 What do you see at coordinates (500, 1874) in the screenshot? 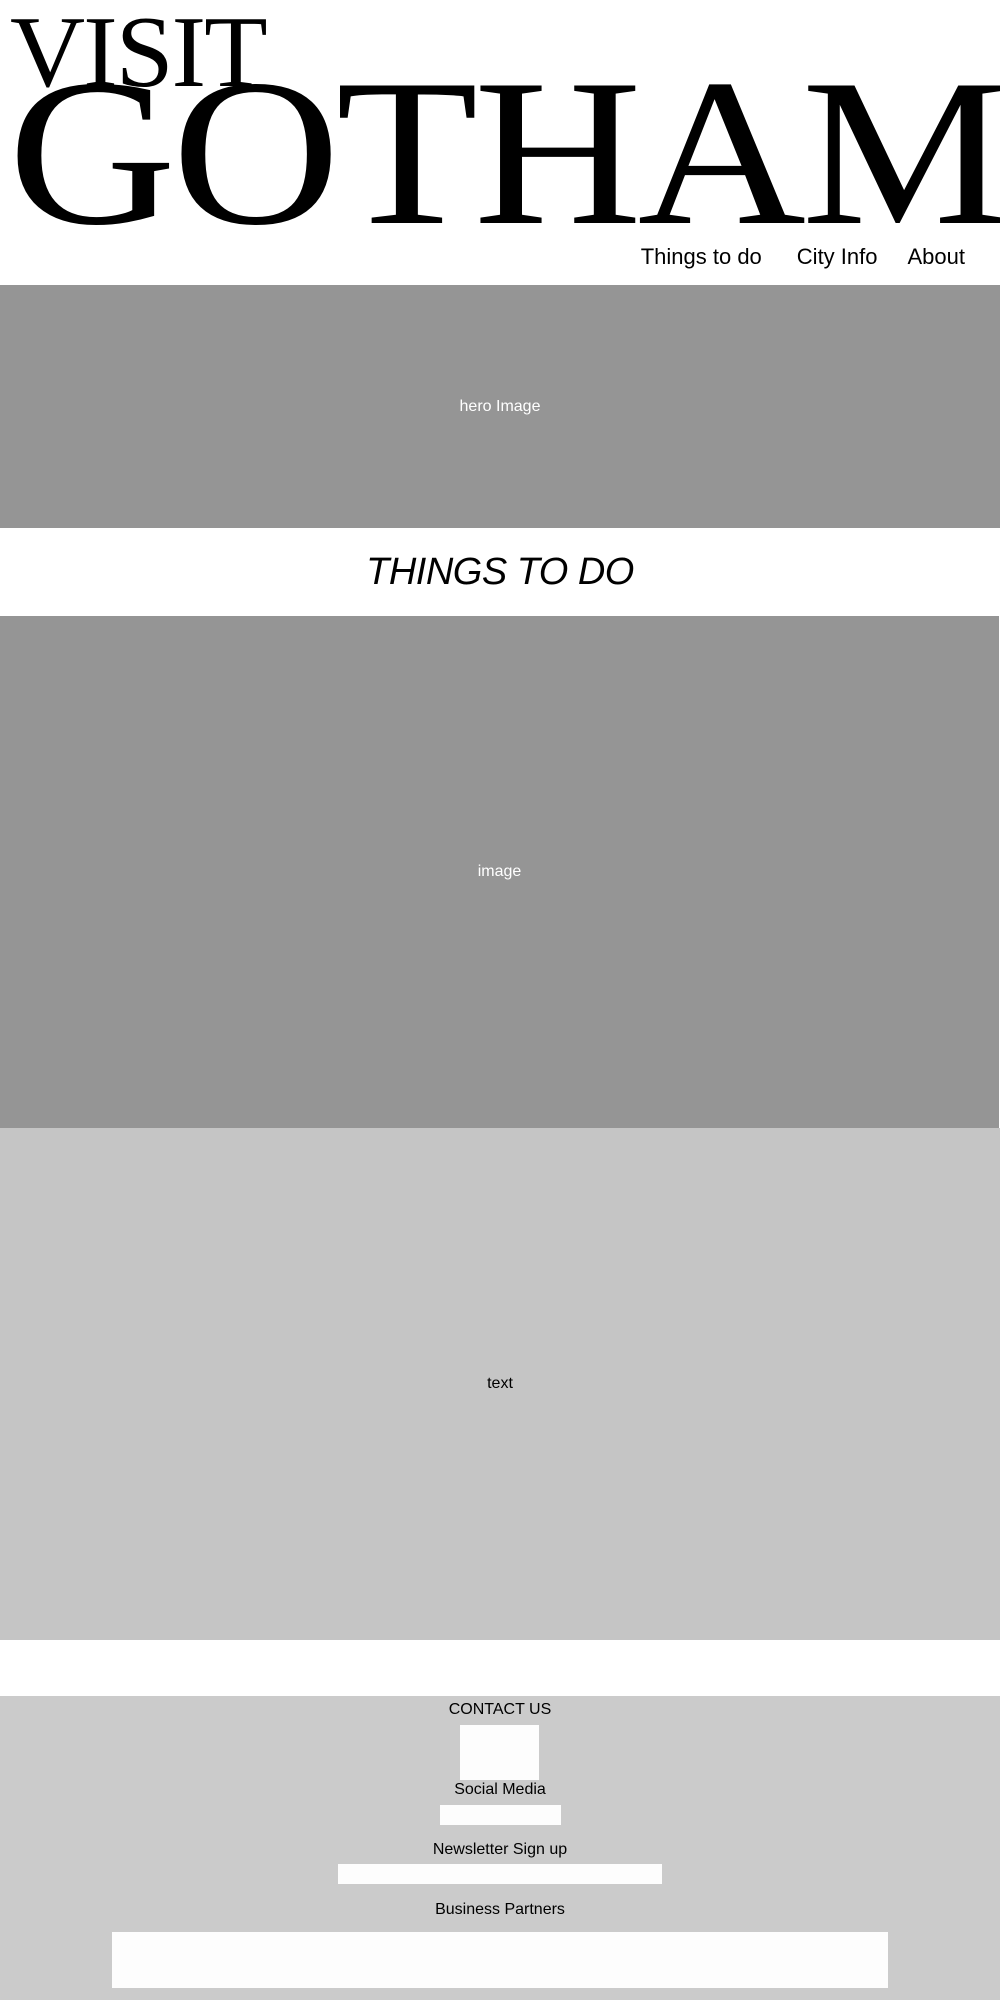
I see `newsletter-input` at bounding box center [500, 1874].